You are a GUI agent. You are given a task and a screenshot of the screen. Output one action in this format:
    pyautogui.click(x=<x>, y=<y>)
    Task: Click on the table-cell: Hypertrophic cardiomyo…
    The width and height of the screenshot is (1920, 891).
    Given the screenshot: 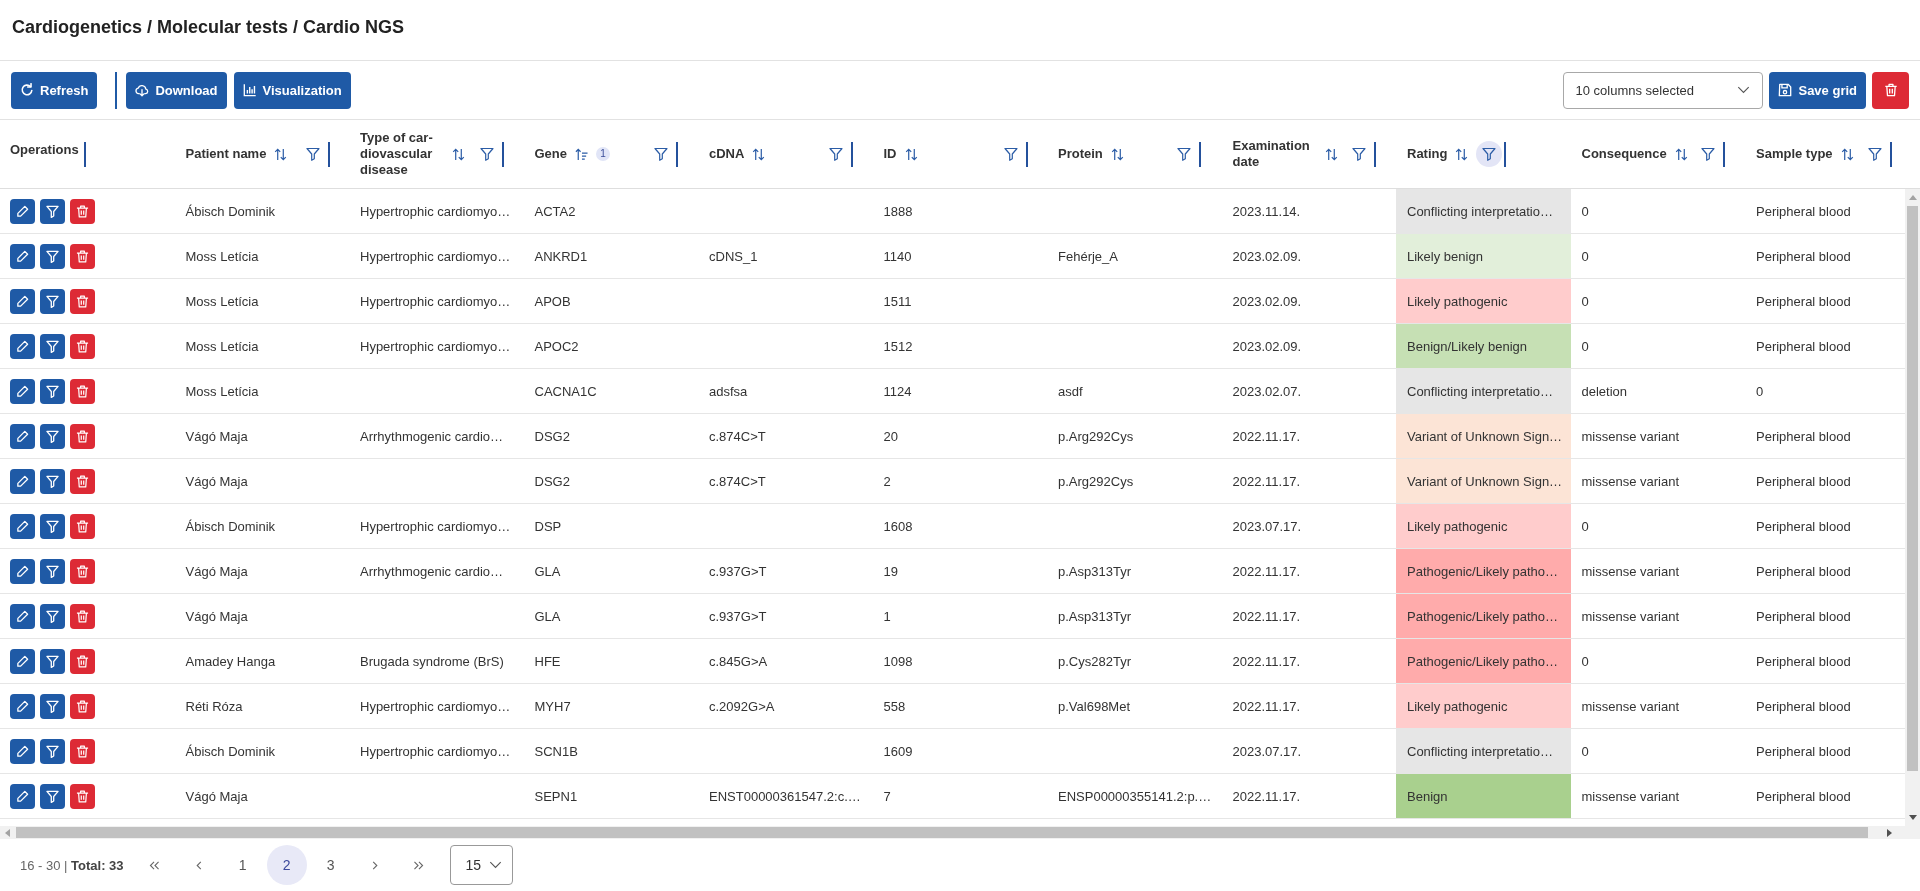 What is the action you would take?
    pyautogui.click(x=435, y=211)
    